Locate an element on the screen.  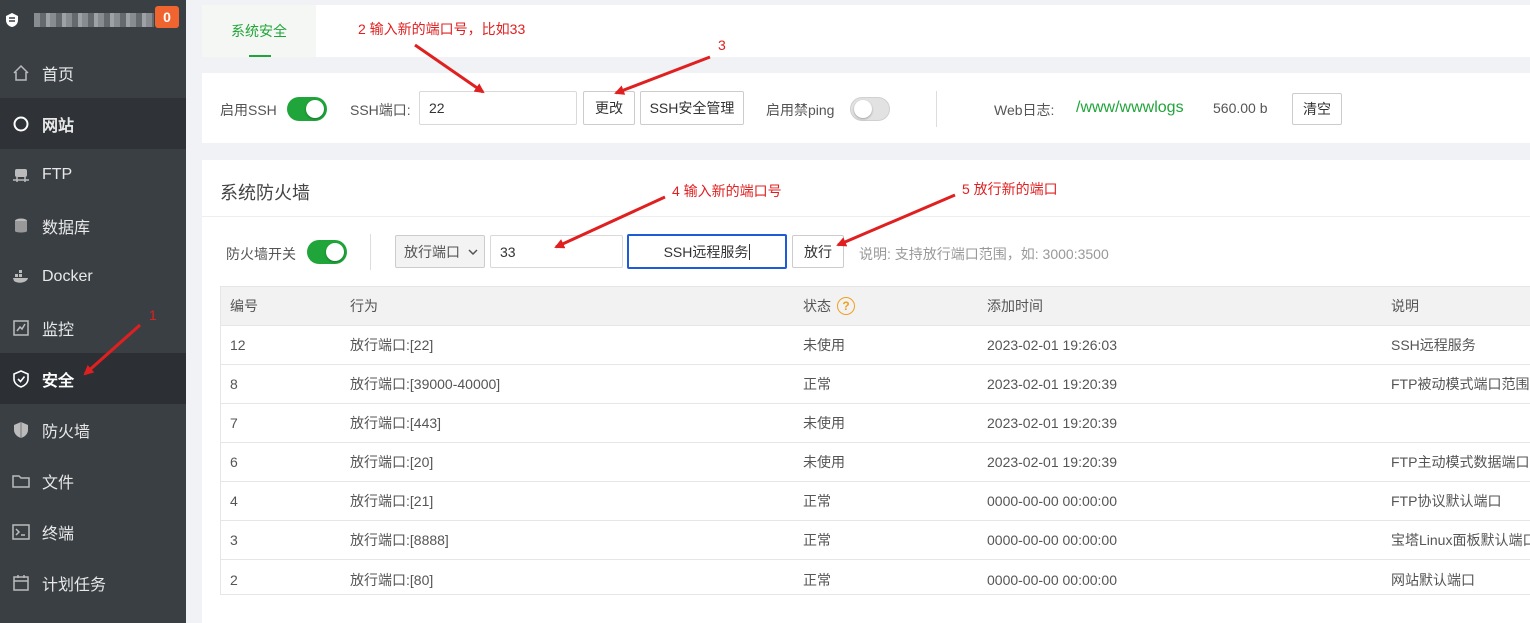
annotation-step-2: 2 输入新的端口号，比如33 is located at coordinates (442, 29).